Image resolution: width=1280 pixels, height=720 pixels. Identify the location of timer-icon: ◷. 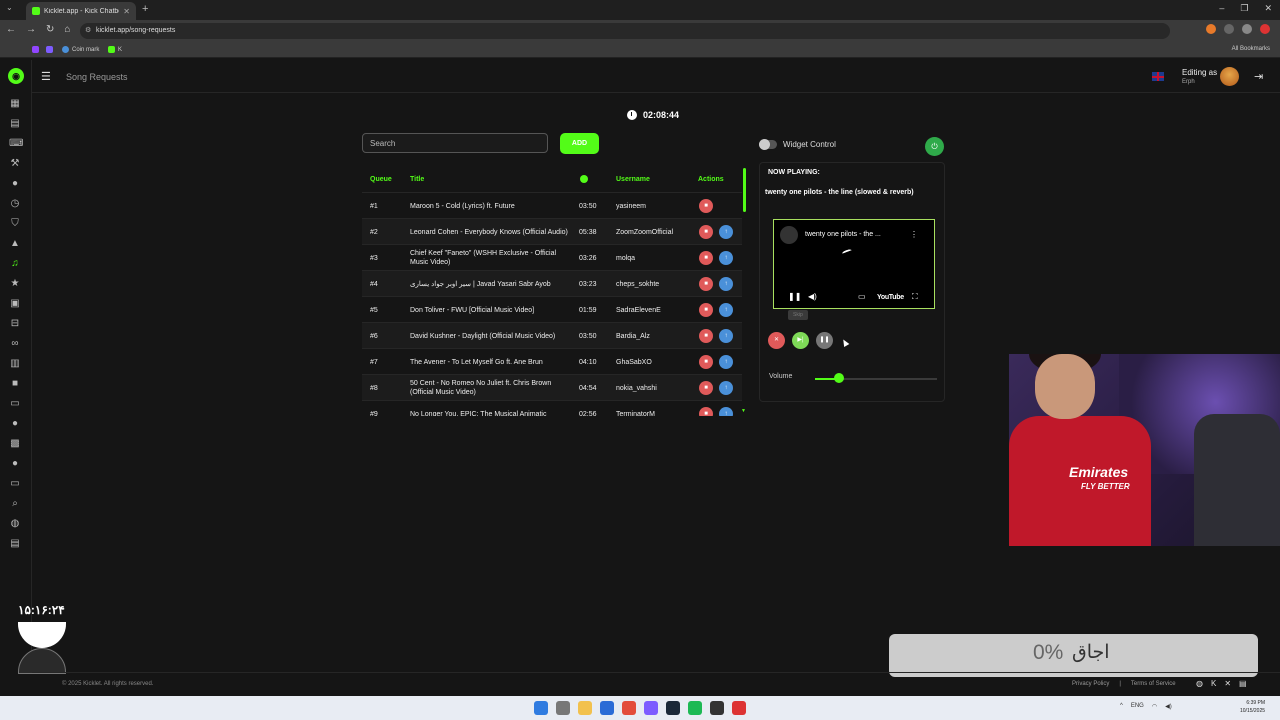
(15, 204).